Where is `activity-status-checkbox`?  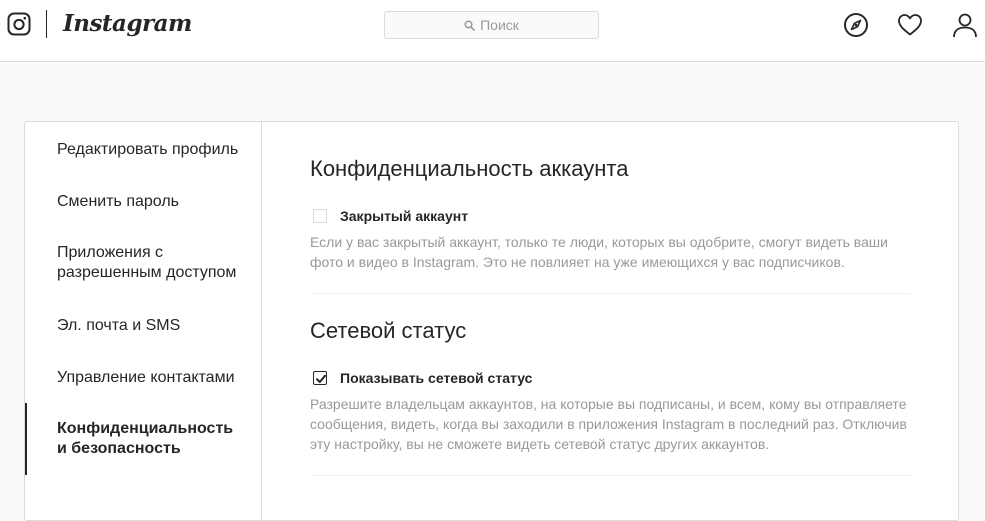
activity-status-checkbox is located at coordinates (320, 378).